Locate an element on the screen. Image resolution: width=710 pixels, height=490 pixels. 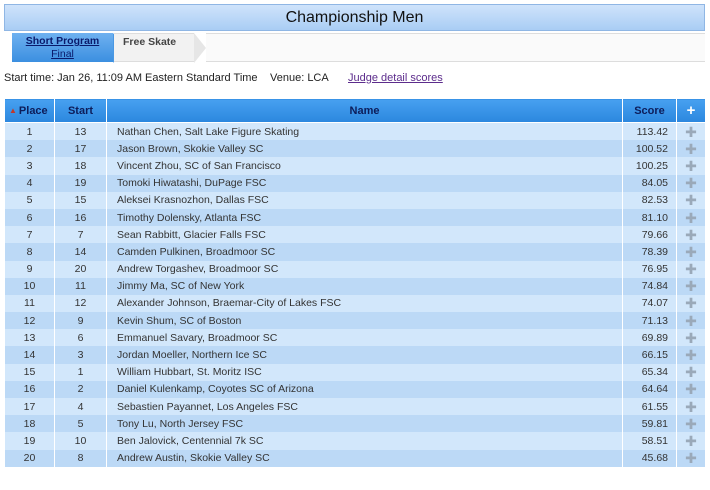
table-row: 14 3 Jordan Moeller, Northern Ice SC 66.15 ✚ is located at coordinates (355, 355).